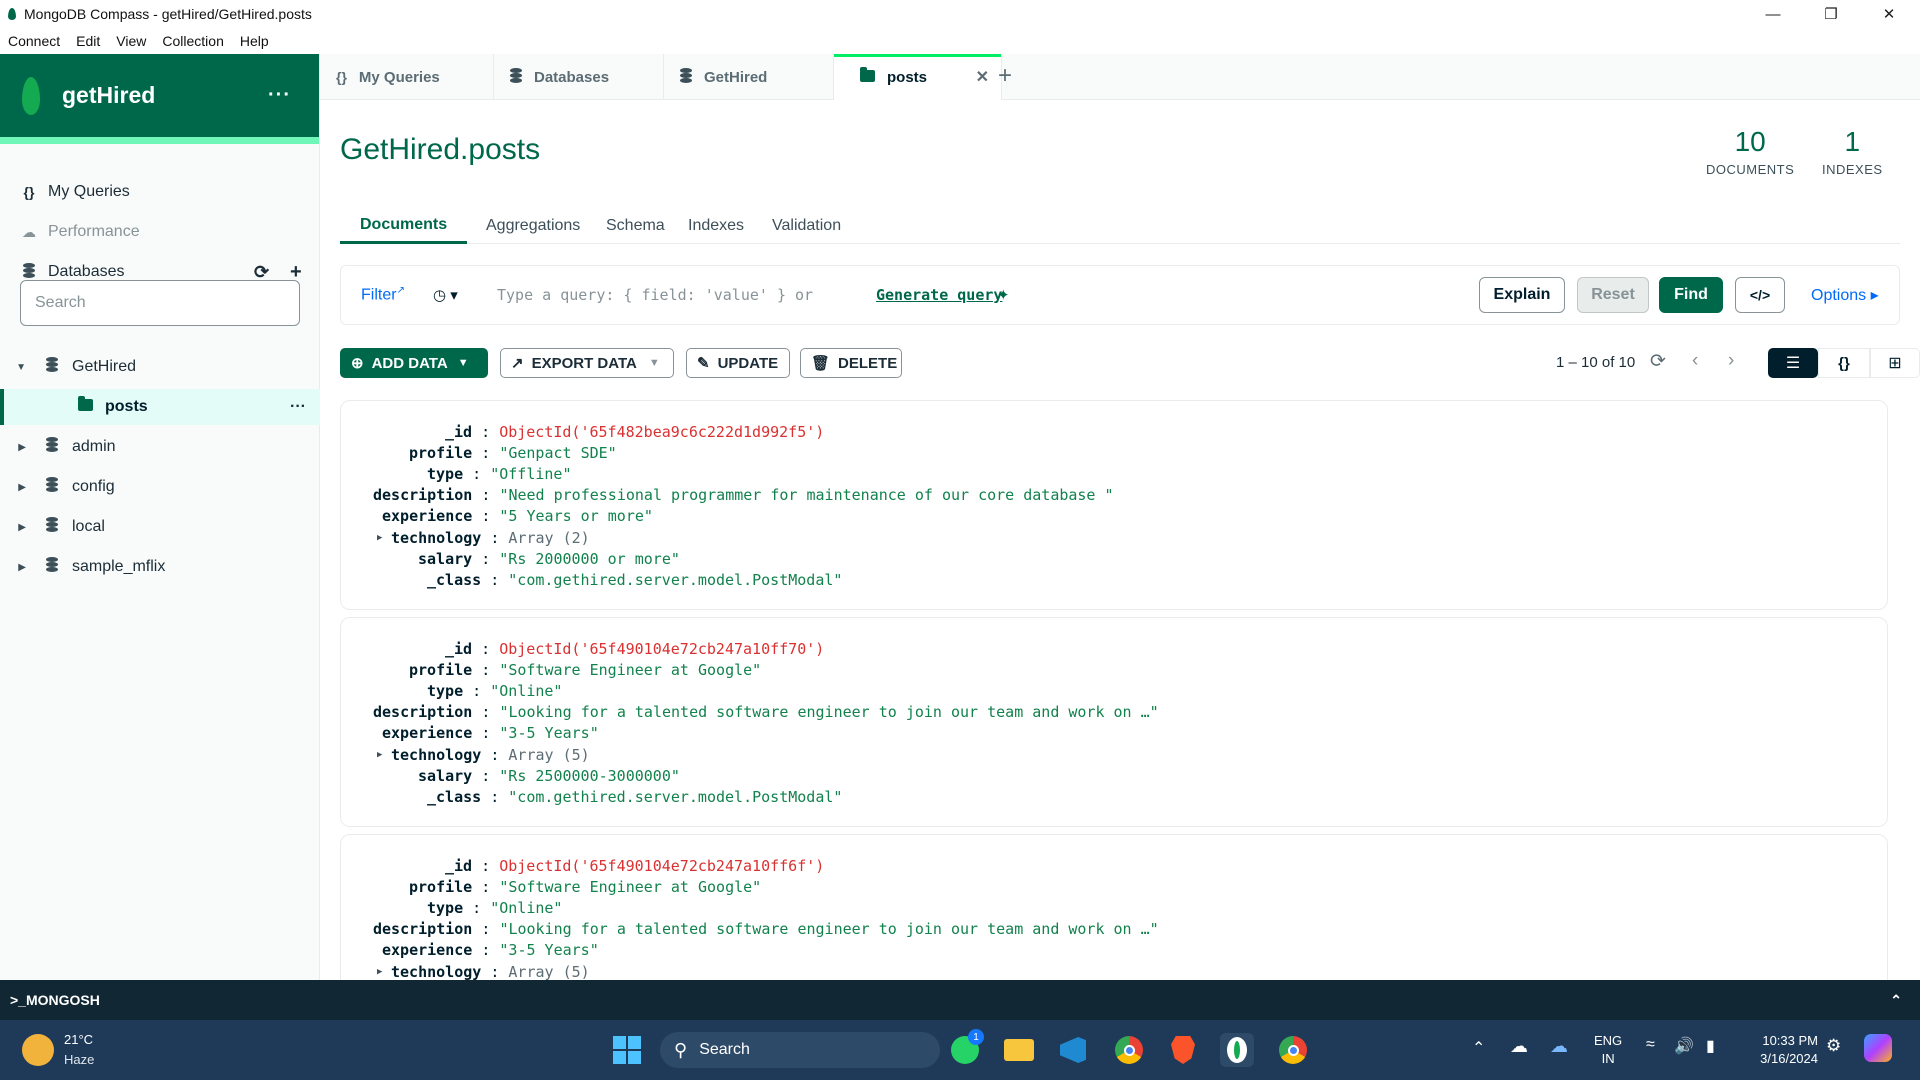  I want to click on restore-button: ❐, so click(1831, 14).